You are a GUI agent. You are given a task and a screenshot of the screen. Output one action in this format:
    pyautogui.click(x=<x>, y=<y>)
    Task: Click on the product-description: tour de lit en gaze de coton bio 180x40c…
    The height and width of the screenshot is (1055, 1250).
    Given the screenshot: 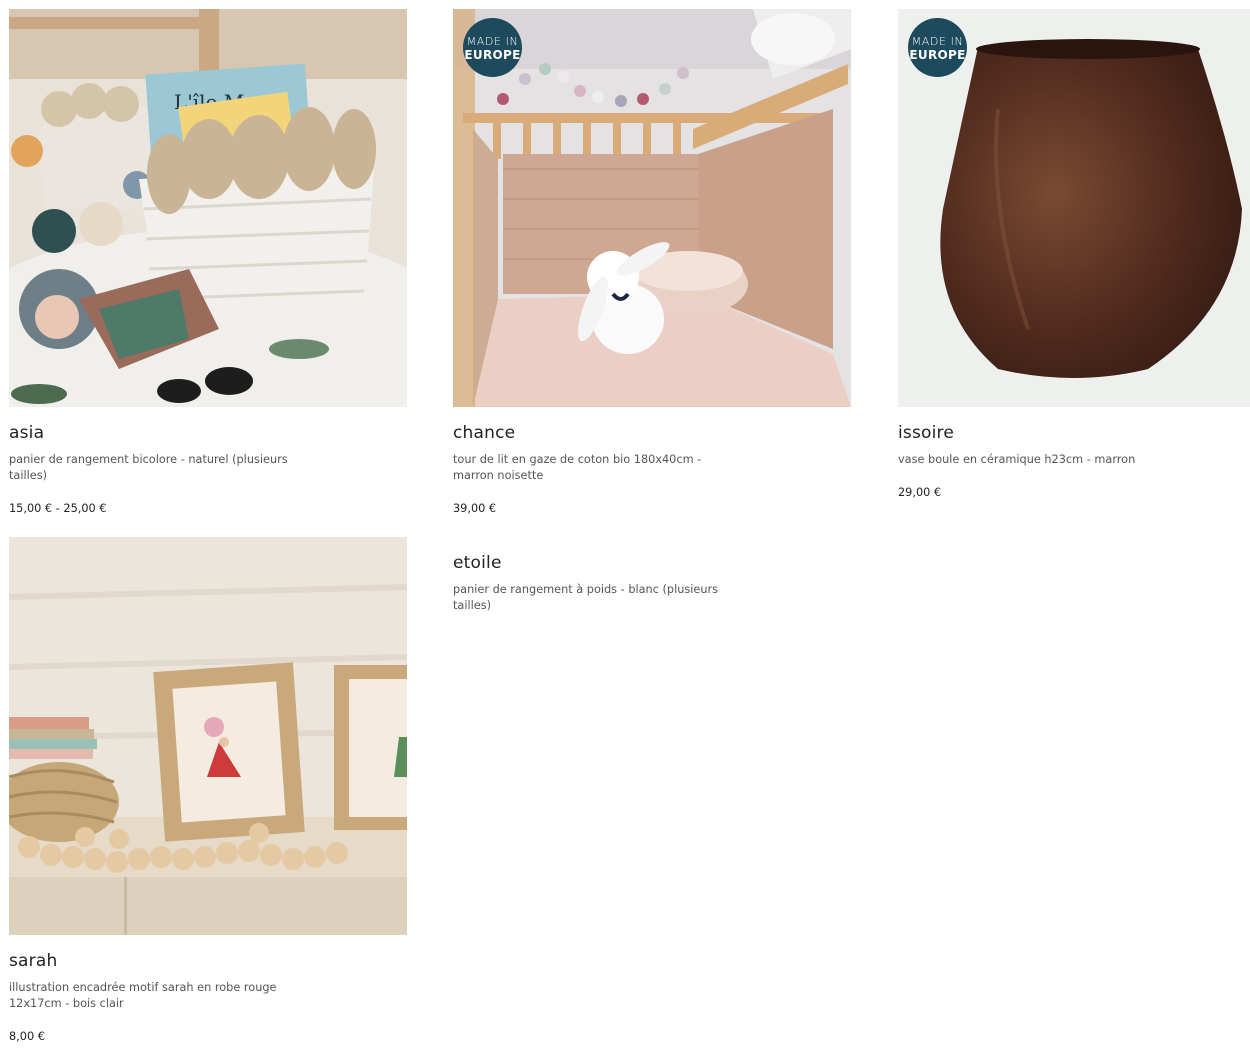 What is the action you would take?
    pyautogui.click(x=577, y=467)
    